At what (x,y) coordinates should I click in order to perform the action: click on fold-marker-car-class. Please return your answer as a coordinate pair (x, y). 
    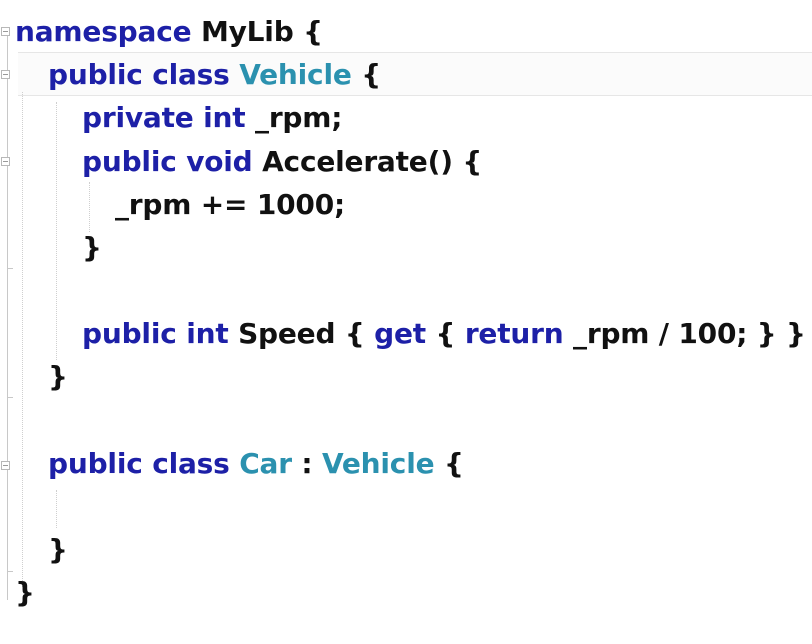
    Looking at the image, I should click on (5, 465).